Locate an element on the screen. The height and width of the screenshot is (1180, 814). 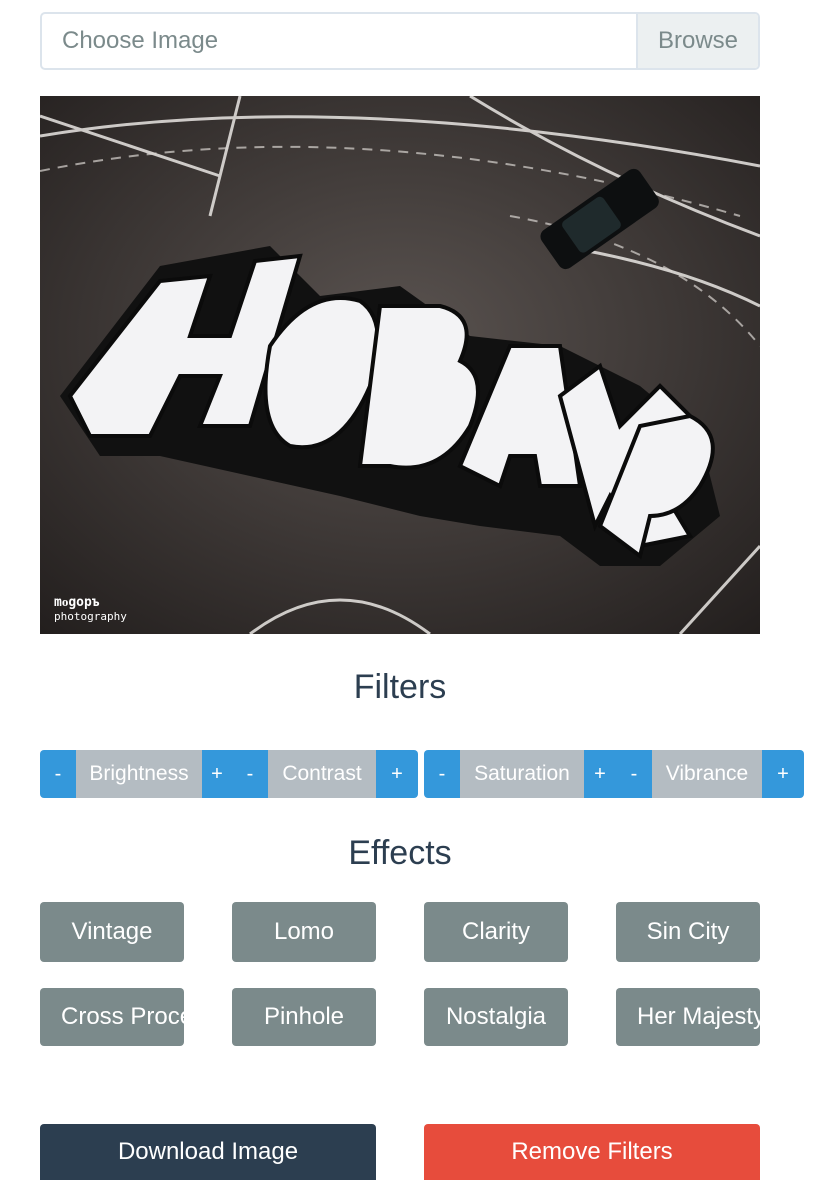
vibrance-increase-button: + is located at coordinates (783, 774).